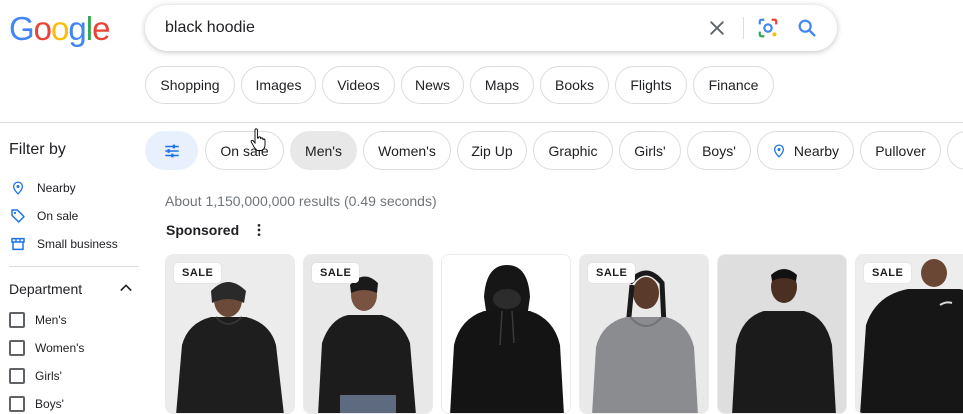 The width and height of the screenshot is (963, 414). I want to click on chip-womens: Women's, so click(407, 150).